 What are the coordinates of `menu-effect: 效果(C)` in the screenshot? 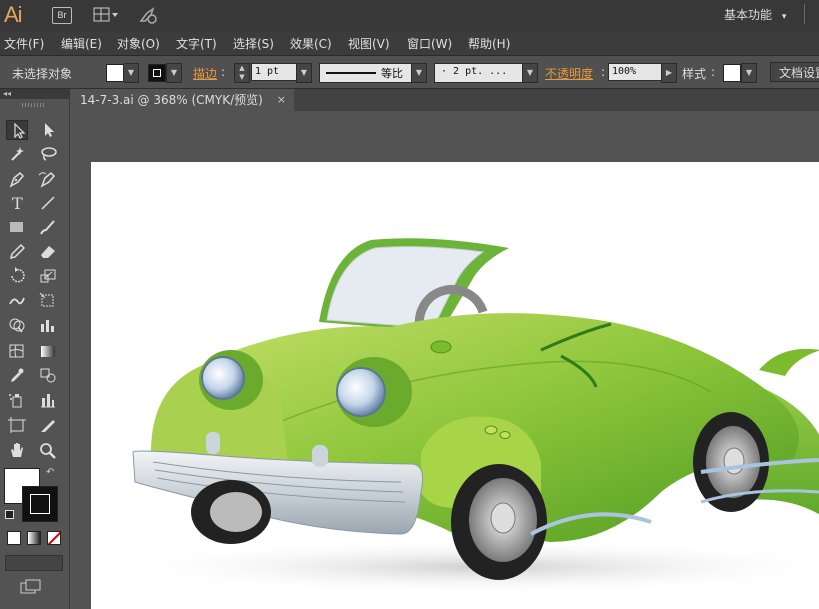 It's located at (311, 43).